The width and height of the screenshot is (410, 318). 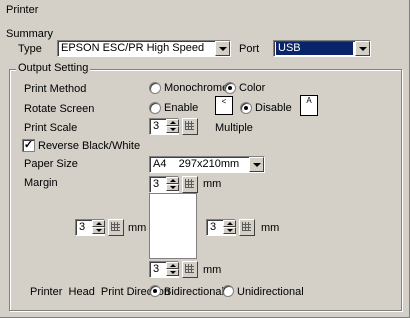 What do you see at coordinates (270, 292) in the screenshot?
I see `unidirectional-label: Unidirectional` at bounding box center [270, 292].